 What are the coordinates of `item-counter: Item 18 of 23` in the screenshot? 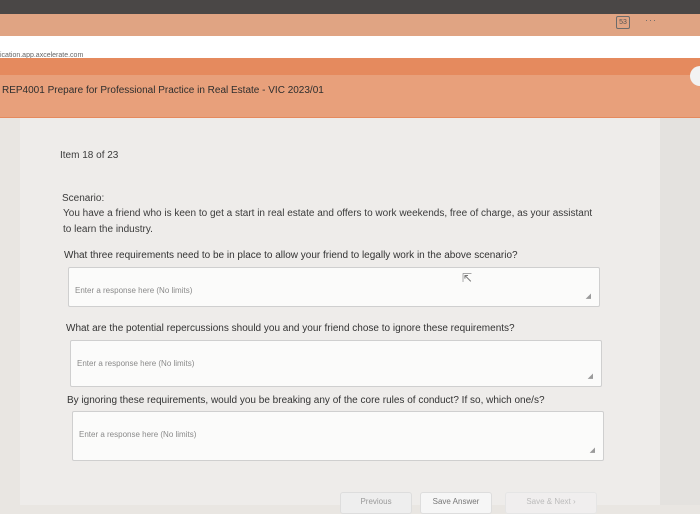 It's located at (89, 155).